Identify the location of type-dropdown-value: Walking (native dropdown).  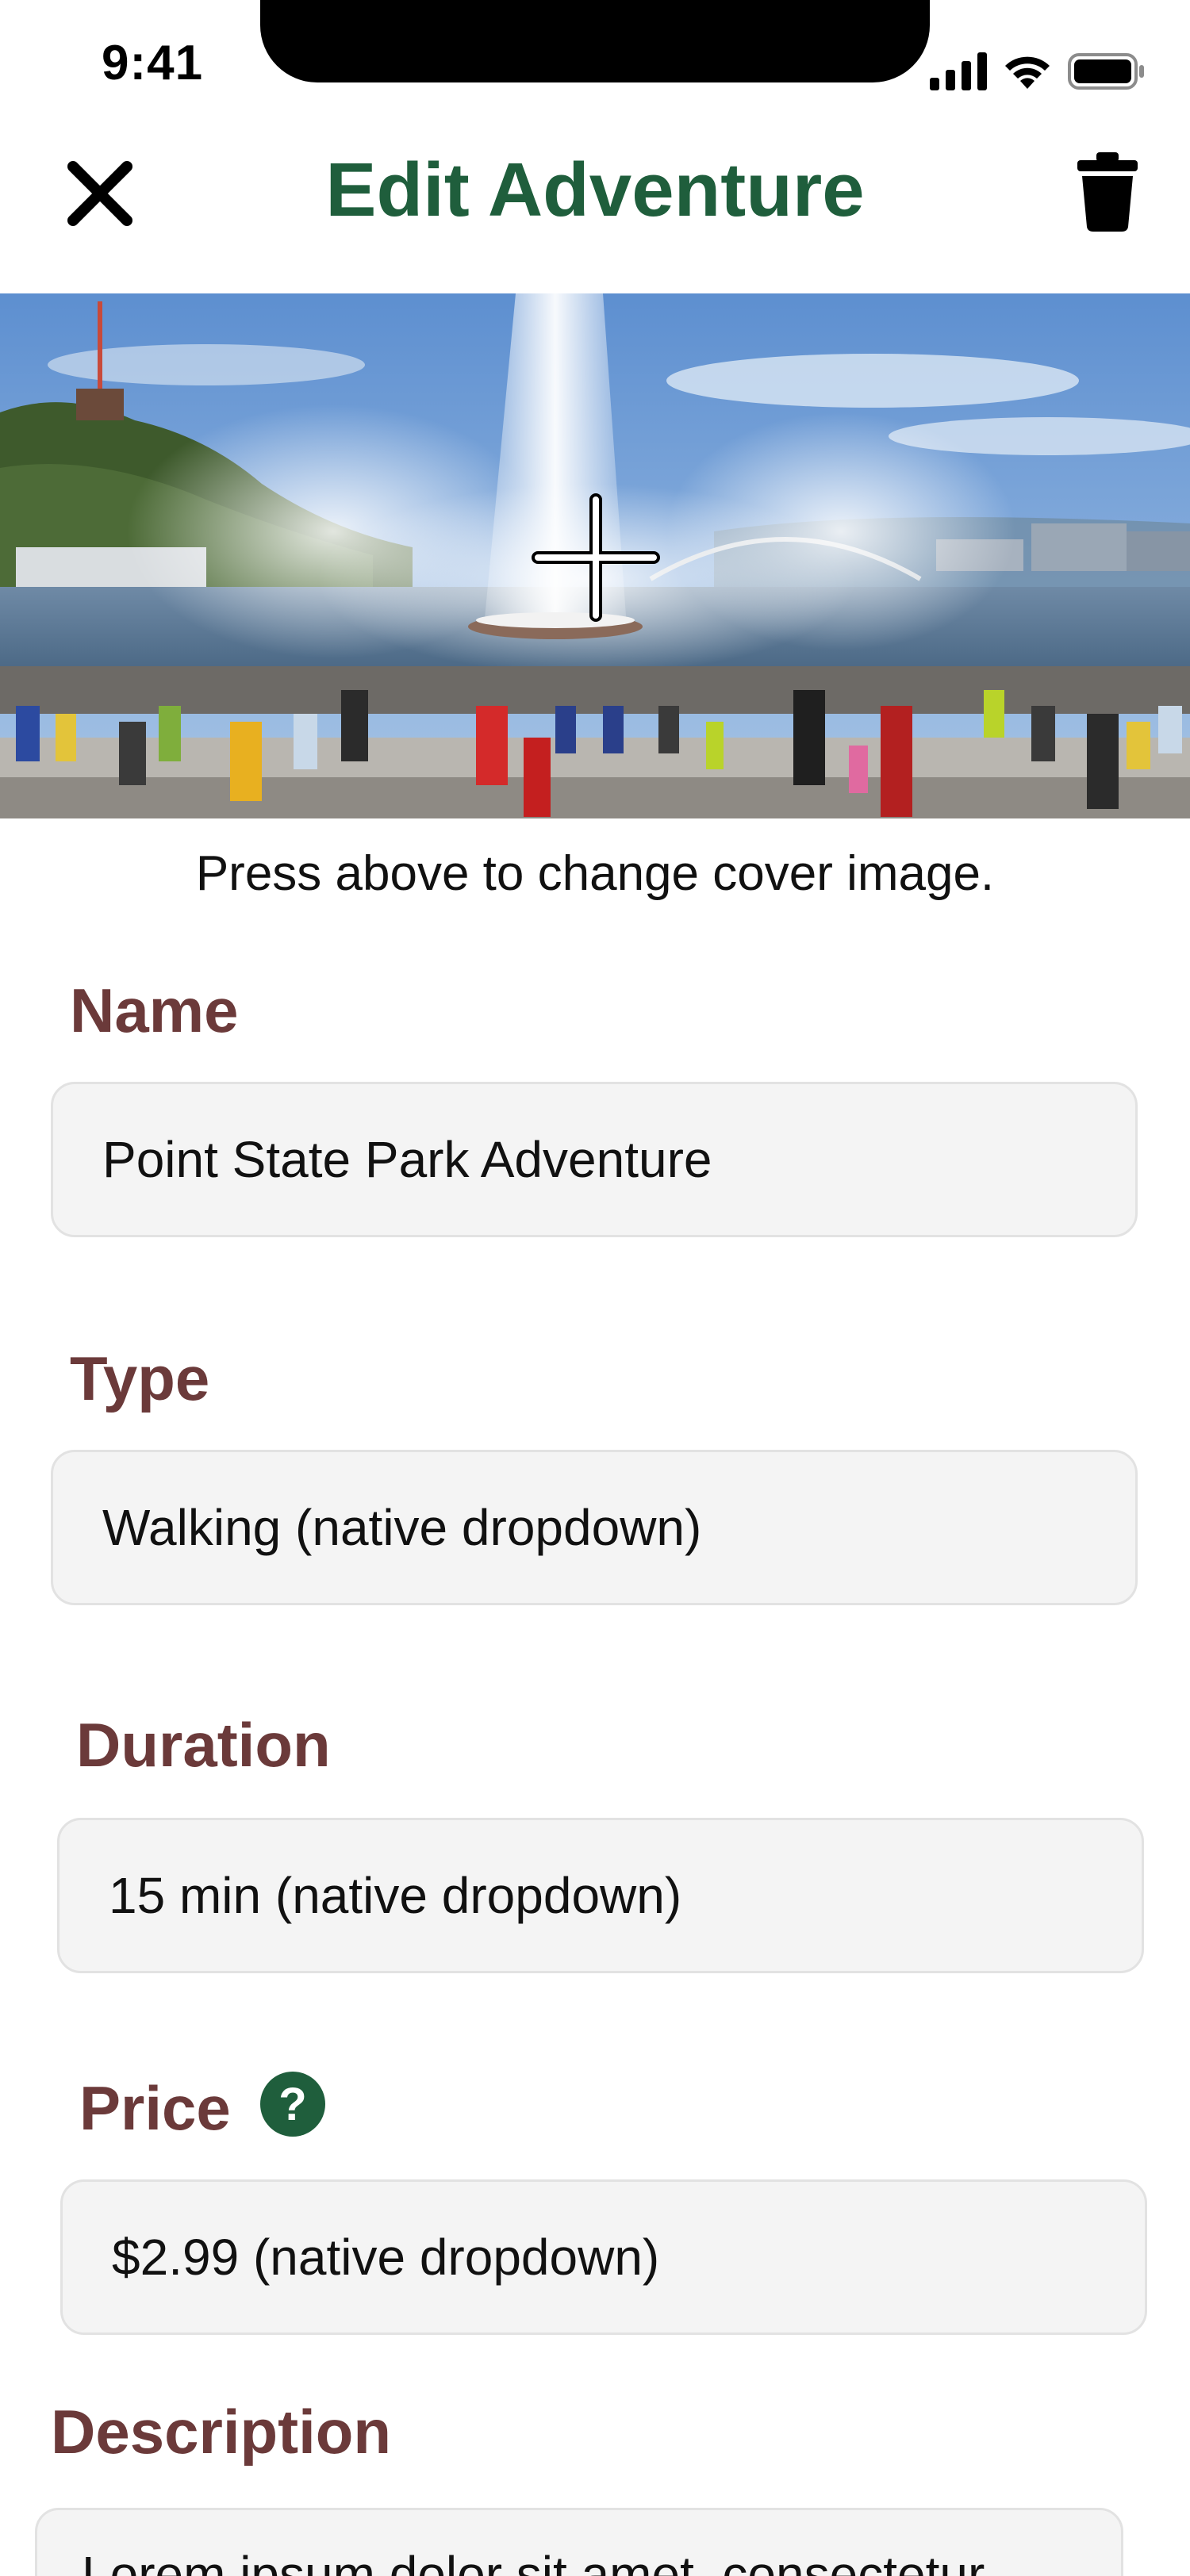
(402, 1527).